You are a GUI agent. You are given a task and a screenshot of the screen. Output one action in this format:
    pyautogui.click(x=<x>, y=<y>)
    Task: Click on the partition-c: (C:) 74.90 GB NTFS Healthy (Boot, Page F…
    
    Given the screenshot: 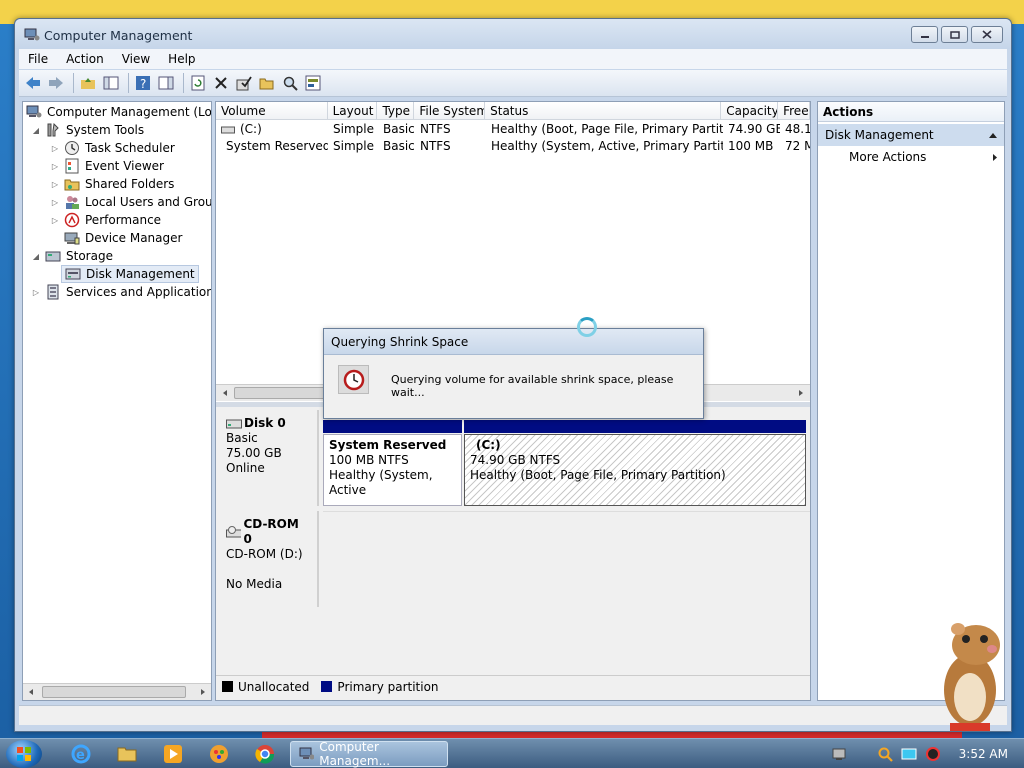 What is the action you would take?
    pyautogui.click(x=635, y=470)
    